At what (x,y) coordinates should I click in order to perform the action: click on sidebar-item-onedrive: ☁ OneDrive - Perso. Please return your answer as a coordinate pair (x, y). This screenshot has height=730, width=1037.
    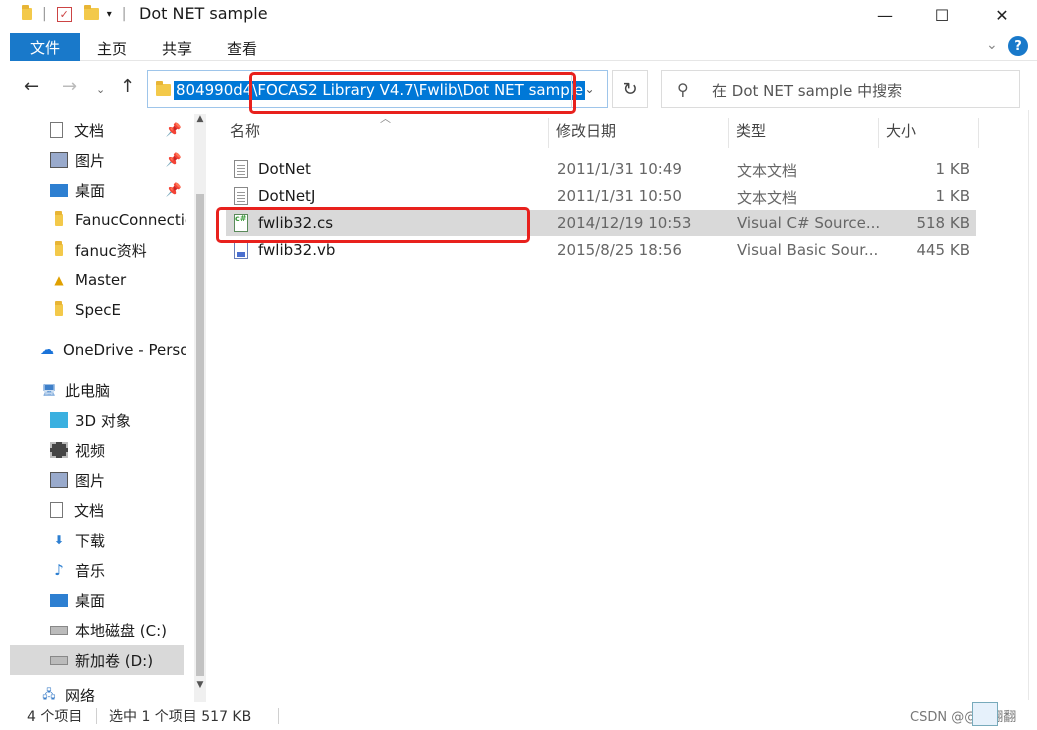
    Looking at the image, I should click on (98, 350).